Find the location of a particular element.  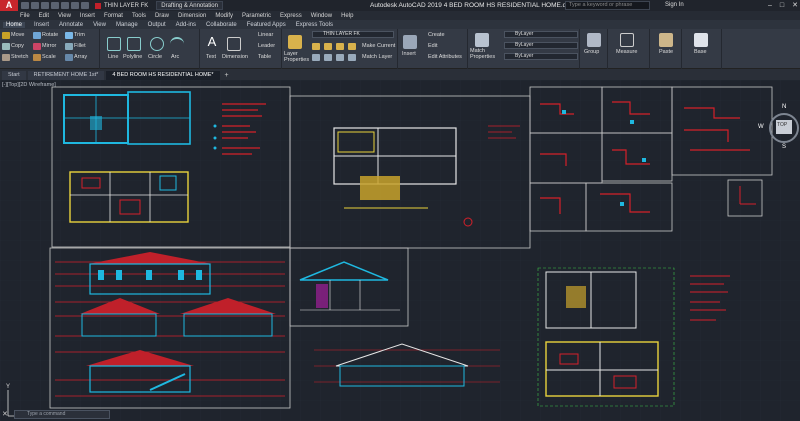

tab-featured-apps: Featured Apps is located at coordinates (266, 25).